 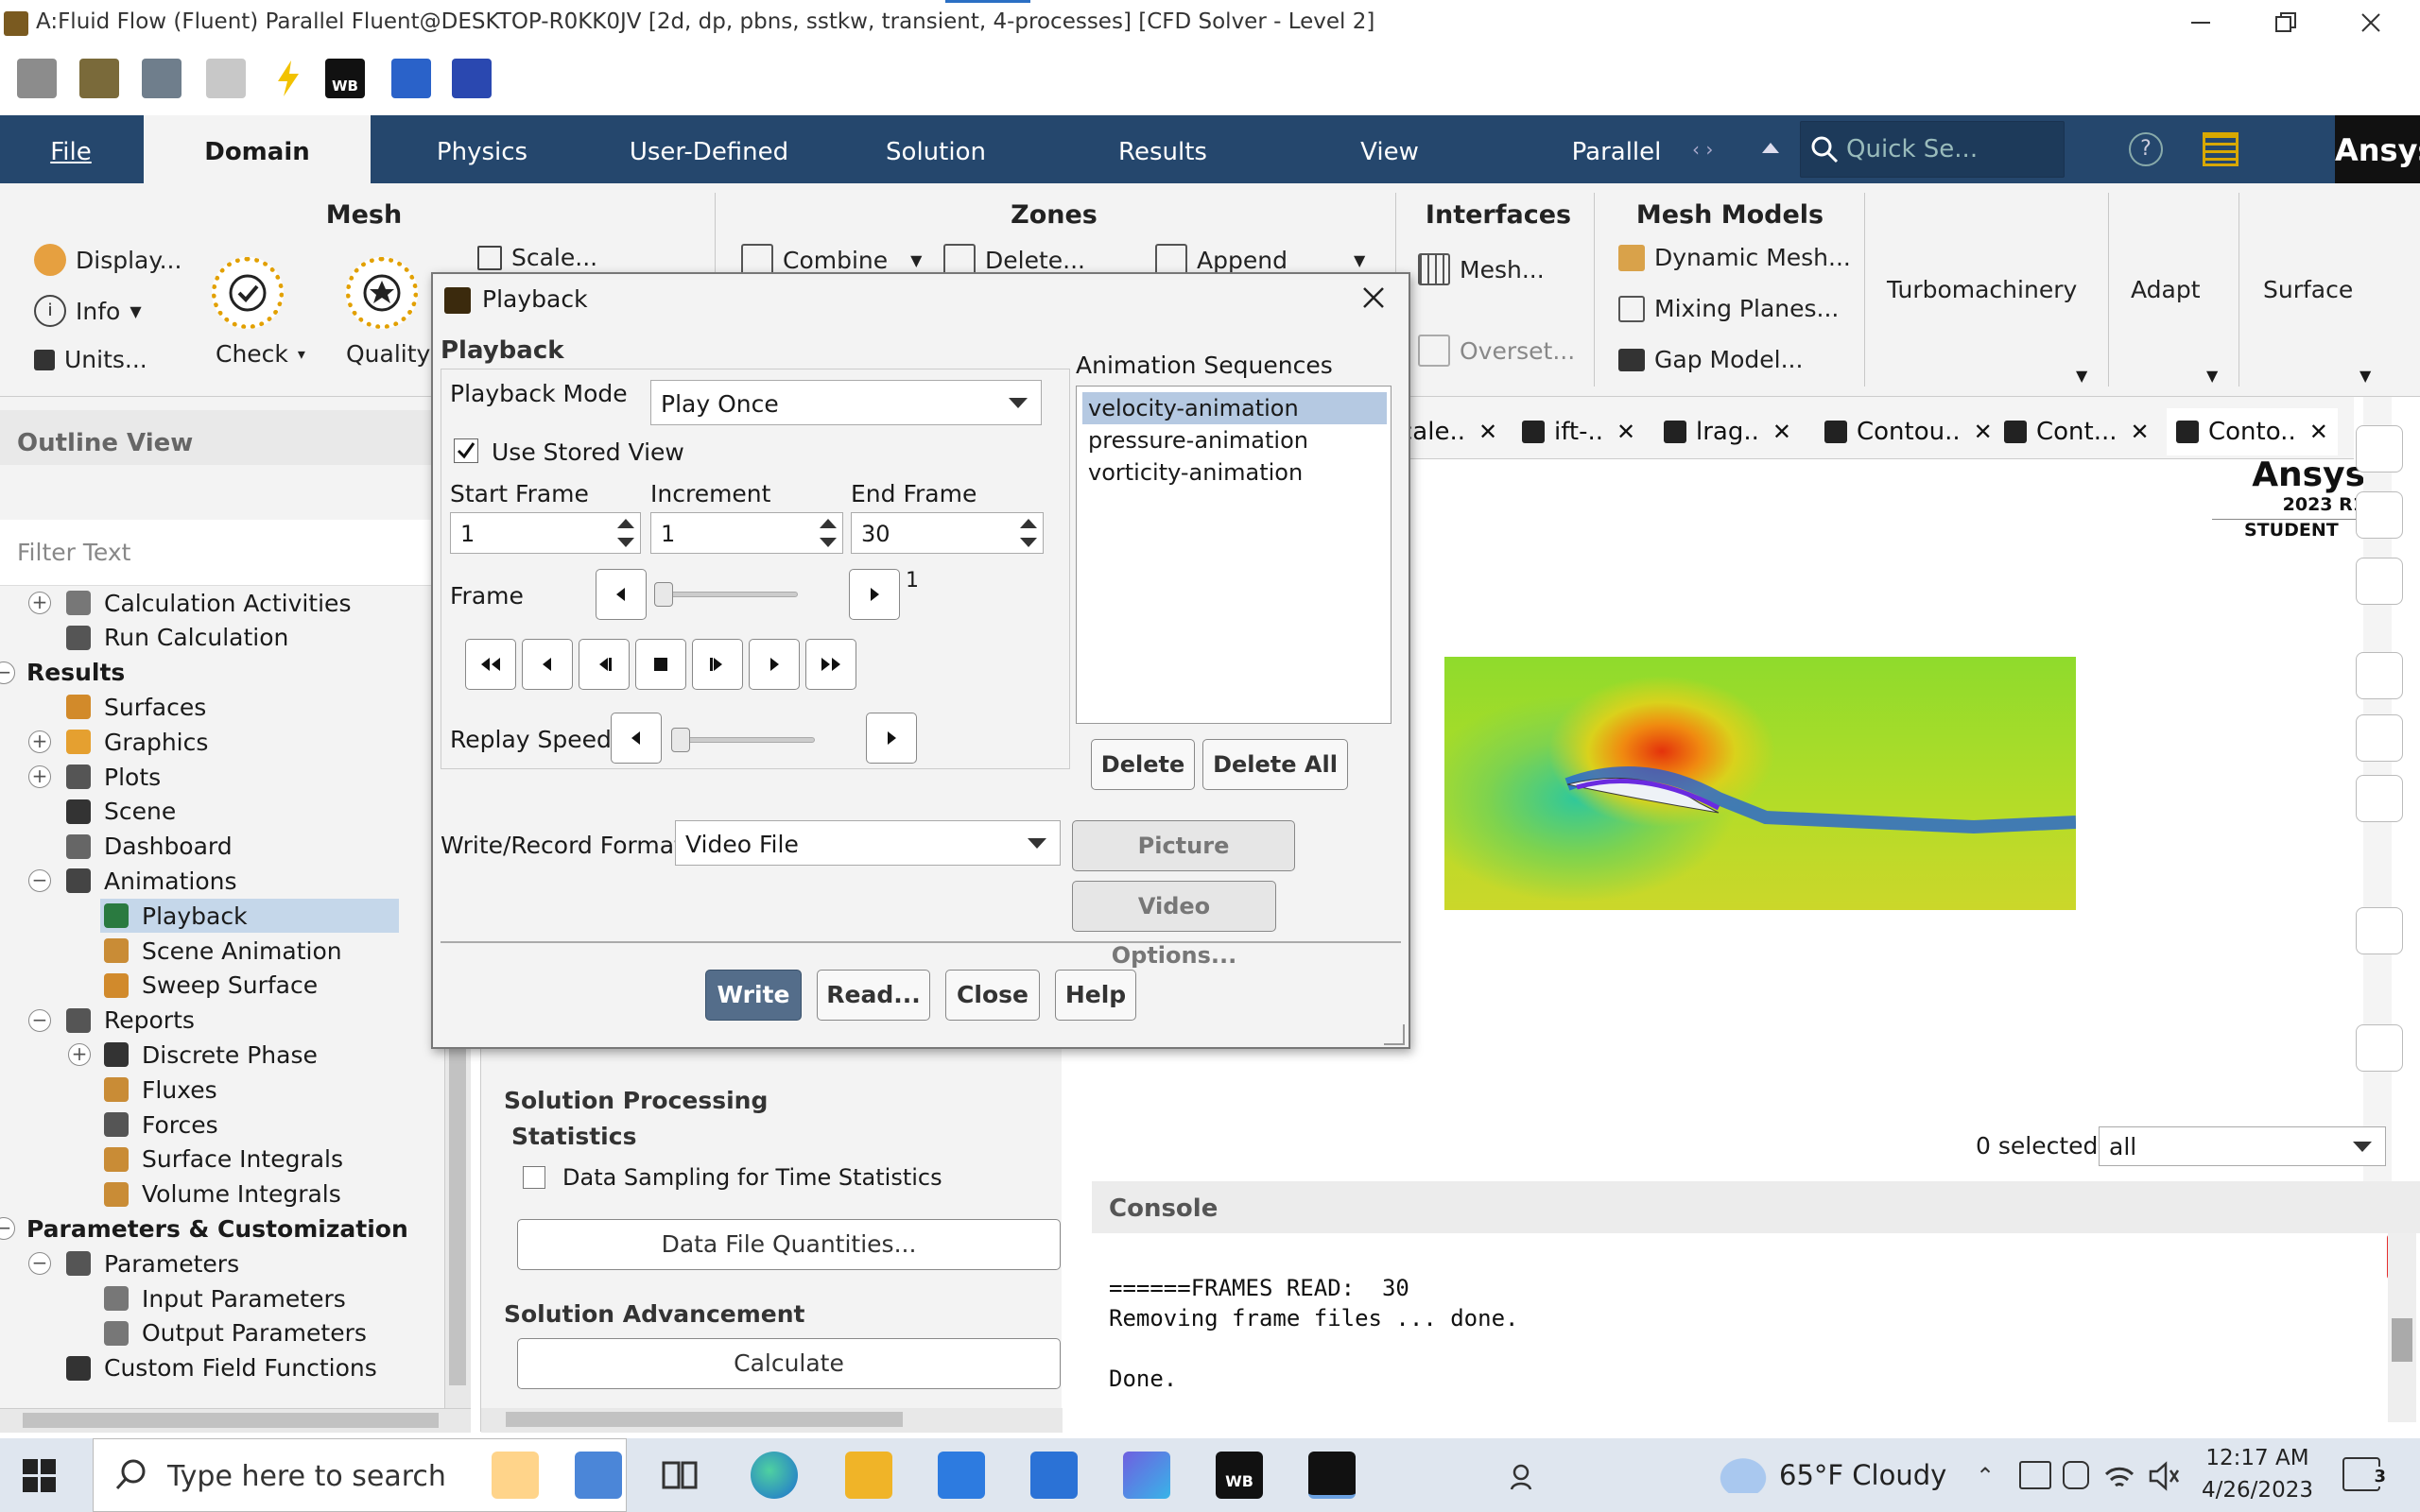 I want to click on combine-button: Combine ▼, so click(x=831, y=260).